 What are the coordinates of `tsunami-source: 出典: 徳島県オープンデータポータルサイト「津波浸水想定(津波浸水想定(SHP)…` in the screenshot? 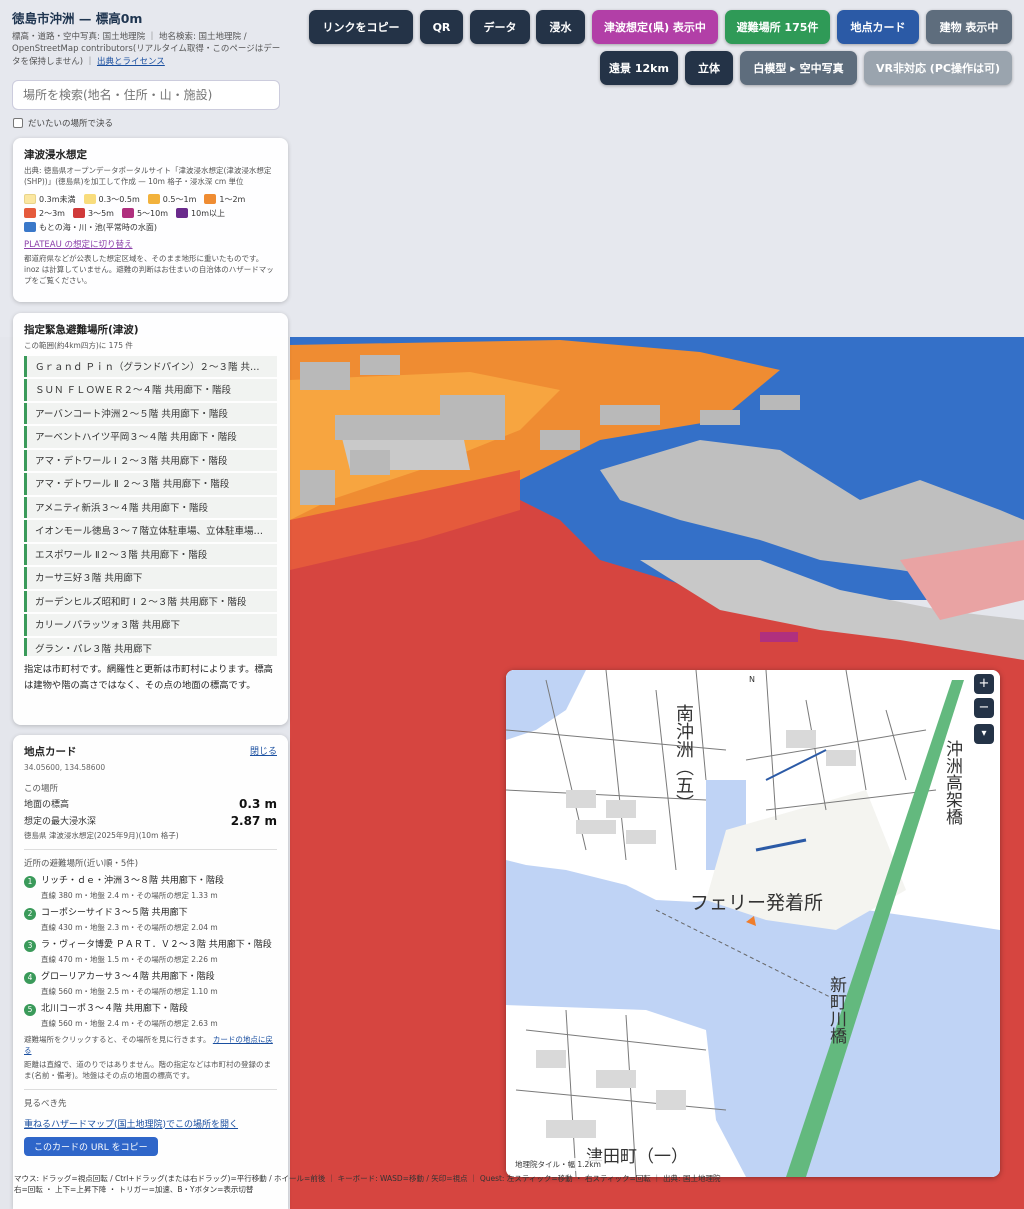 It's located at (148, 176).